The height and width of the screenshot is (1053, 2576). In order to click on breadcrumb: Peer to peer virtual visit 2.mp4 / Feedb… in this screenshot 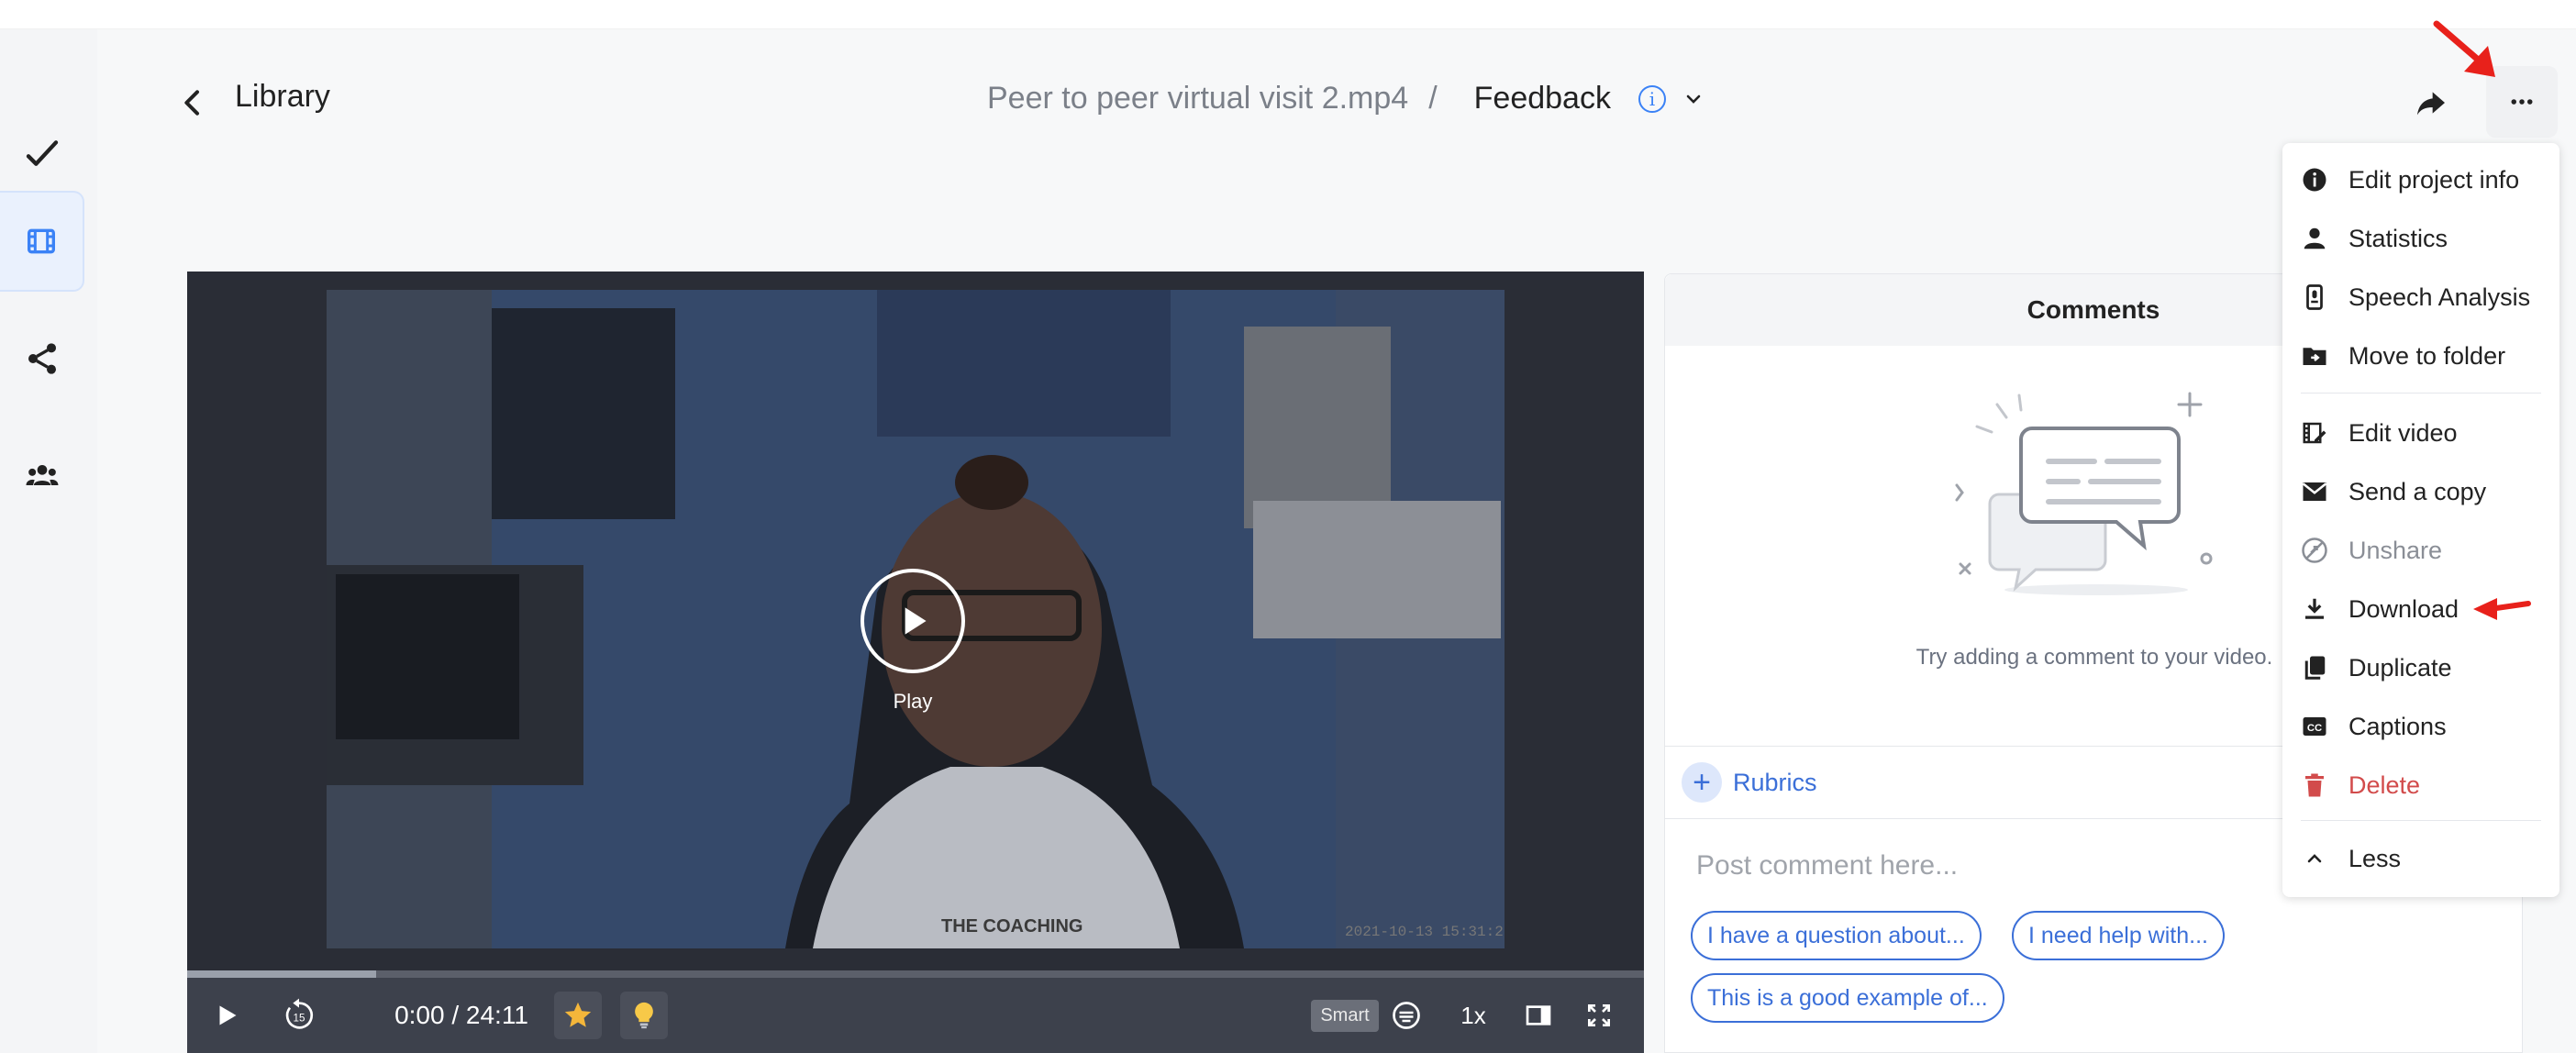, I will do `click(1345, 98)`.